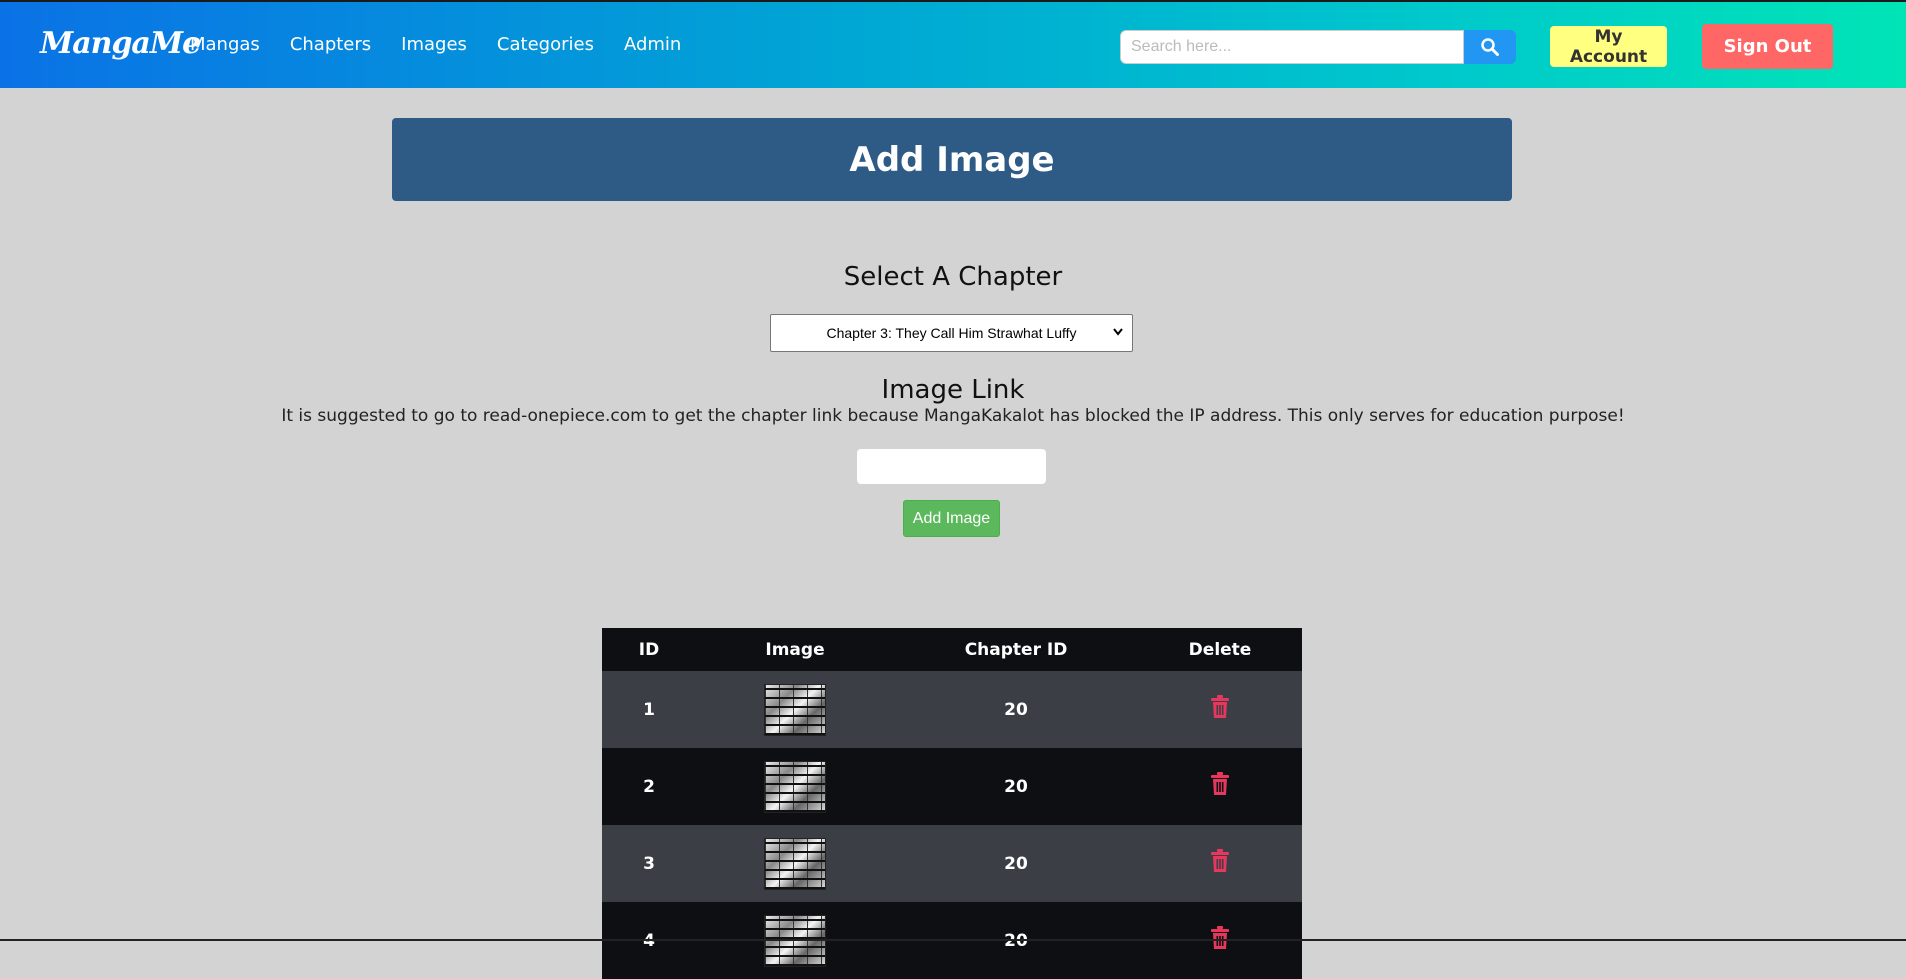 The width and height of the screenshot is (1906, 979). What do you see at coordinates (795, 649) in the screenshot?
I see `column-header-image: Image` at bounding box center [795, 649].